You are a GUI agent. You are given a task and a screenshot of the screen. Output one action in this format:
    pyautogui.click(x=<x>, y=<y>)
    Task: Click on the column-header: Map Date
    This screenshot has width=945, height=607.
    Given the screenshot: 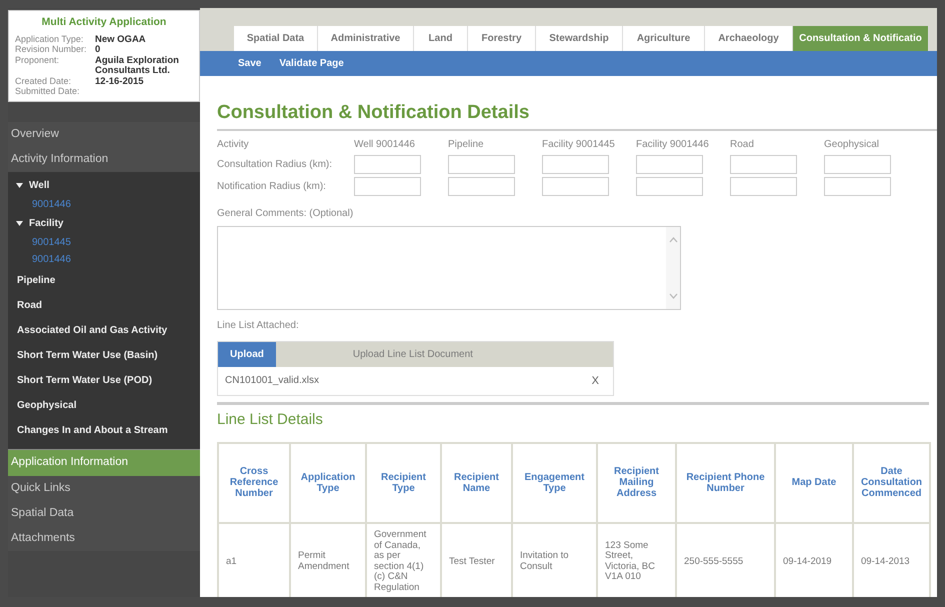 What is the action you would take?
    pyautogui.click(x=814, y=482)
    